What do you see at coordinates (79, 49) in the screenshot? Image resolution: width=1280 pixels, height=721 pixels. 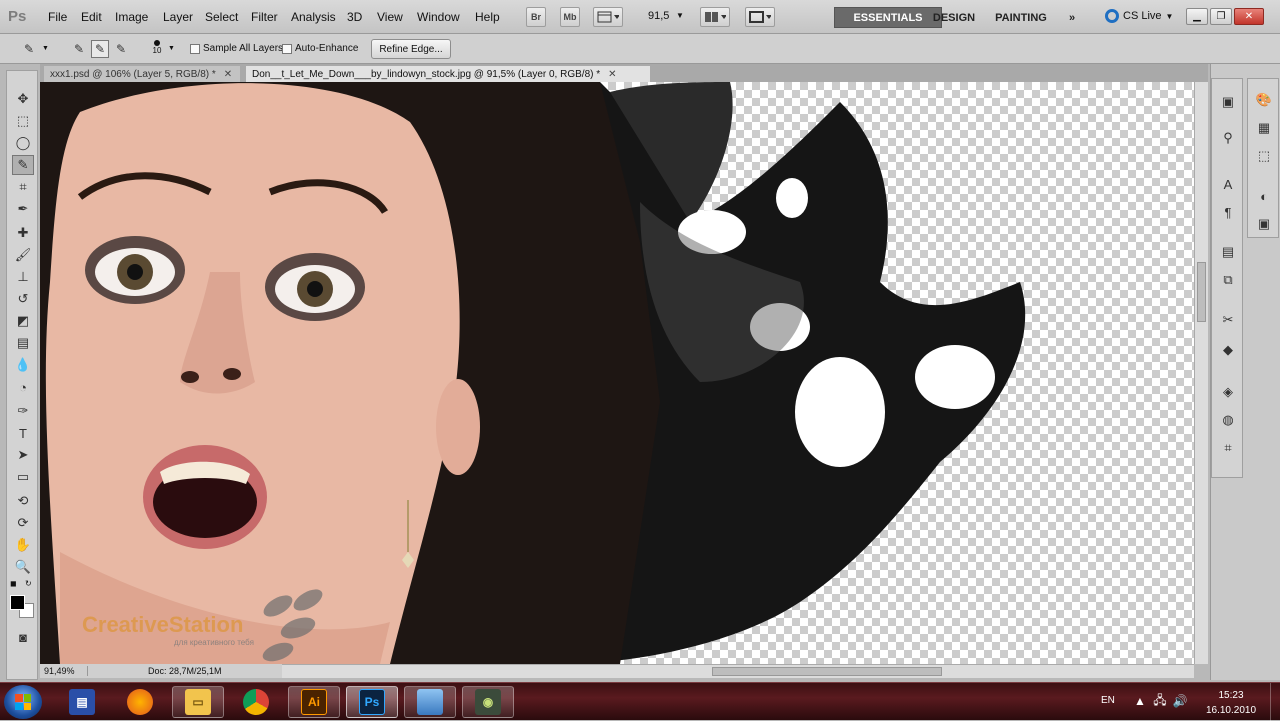 I see `new-selection-button: ✎` at bounding box center [79, 49].